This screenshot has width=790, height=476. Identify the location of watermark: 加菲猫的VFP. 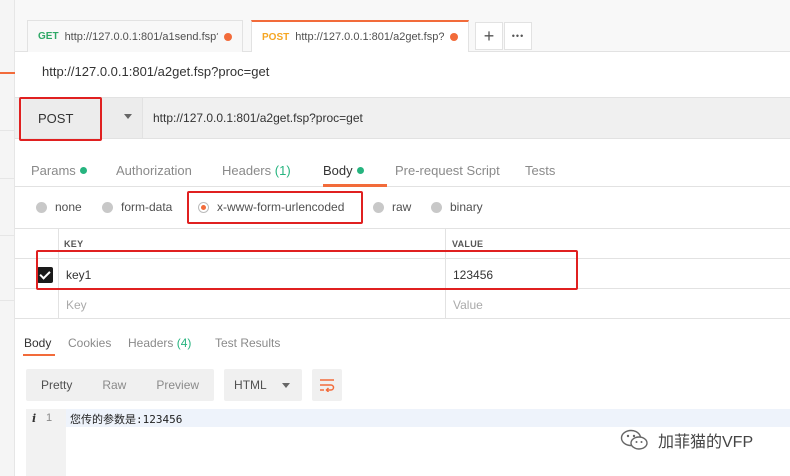
(686, 440).